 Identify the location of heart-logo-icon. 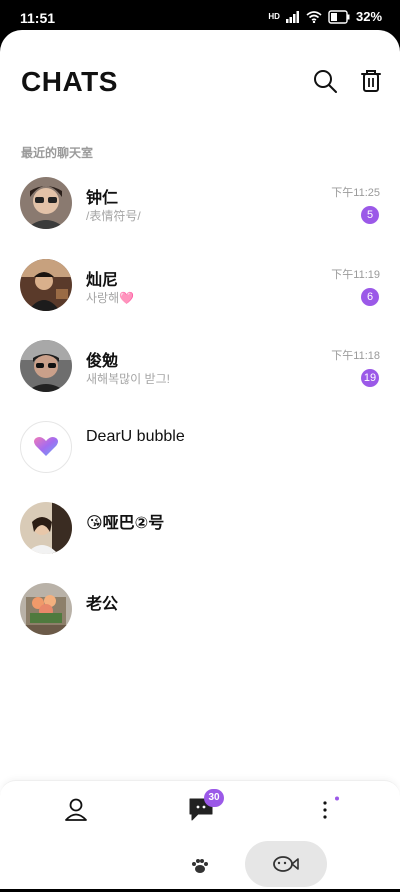
(46, 446).